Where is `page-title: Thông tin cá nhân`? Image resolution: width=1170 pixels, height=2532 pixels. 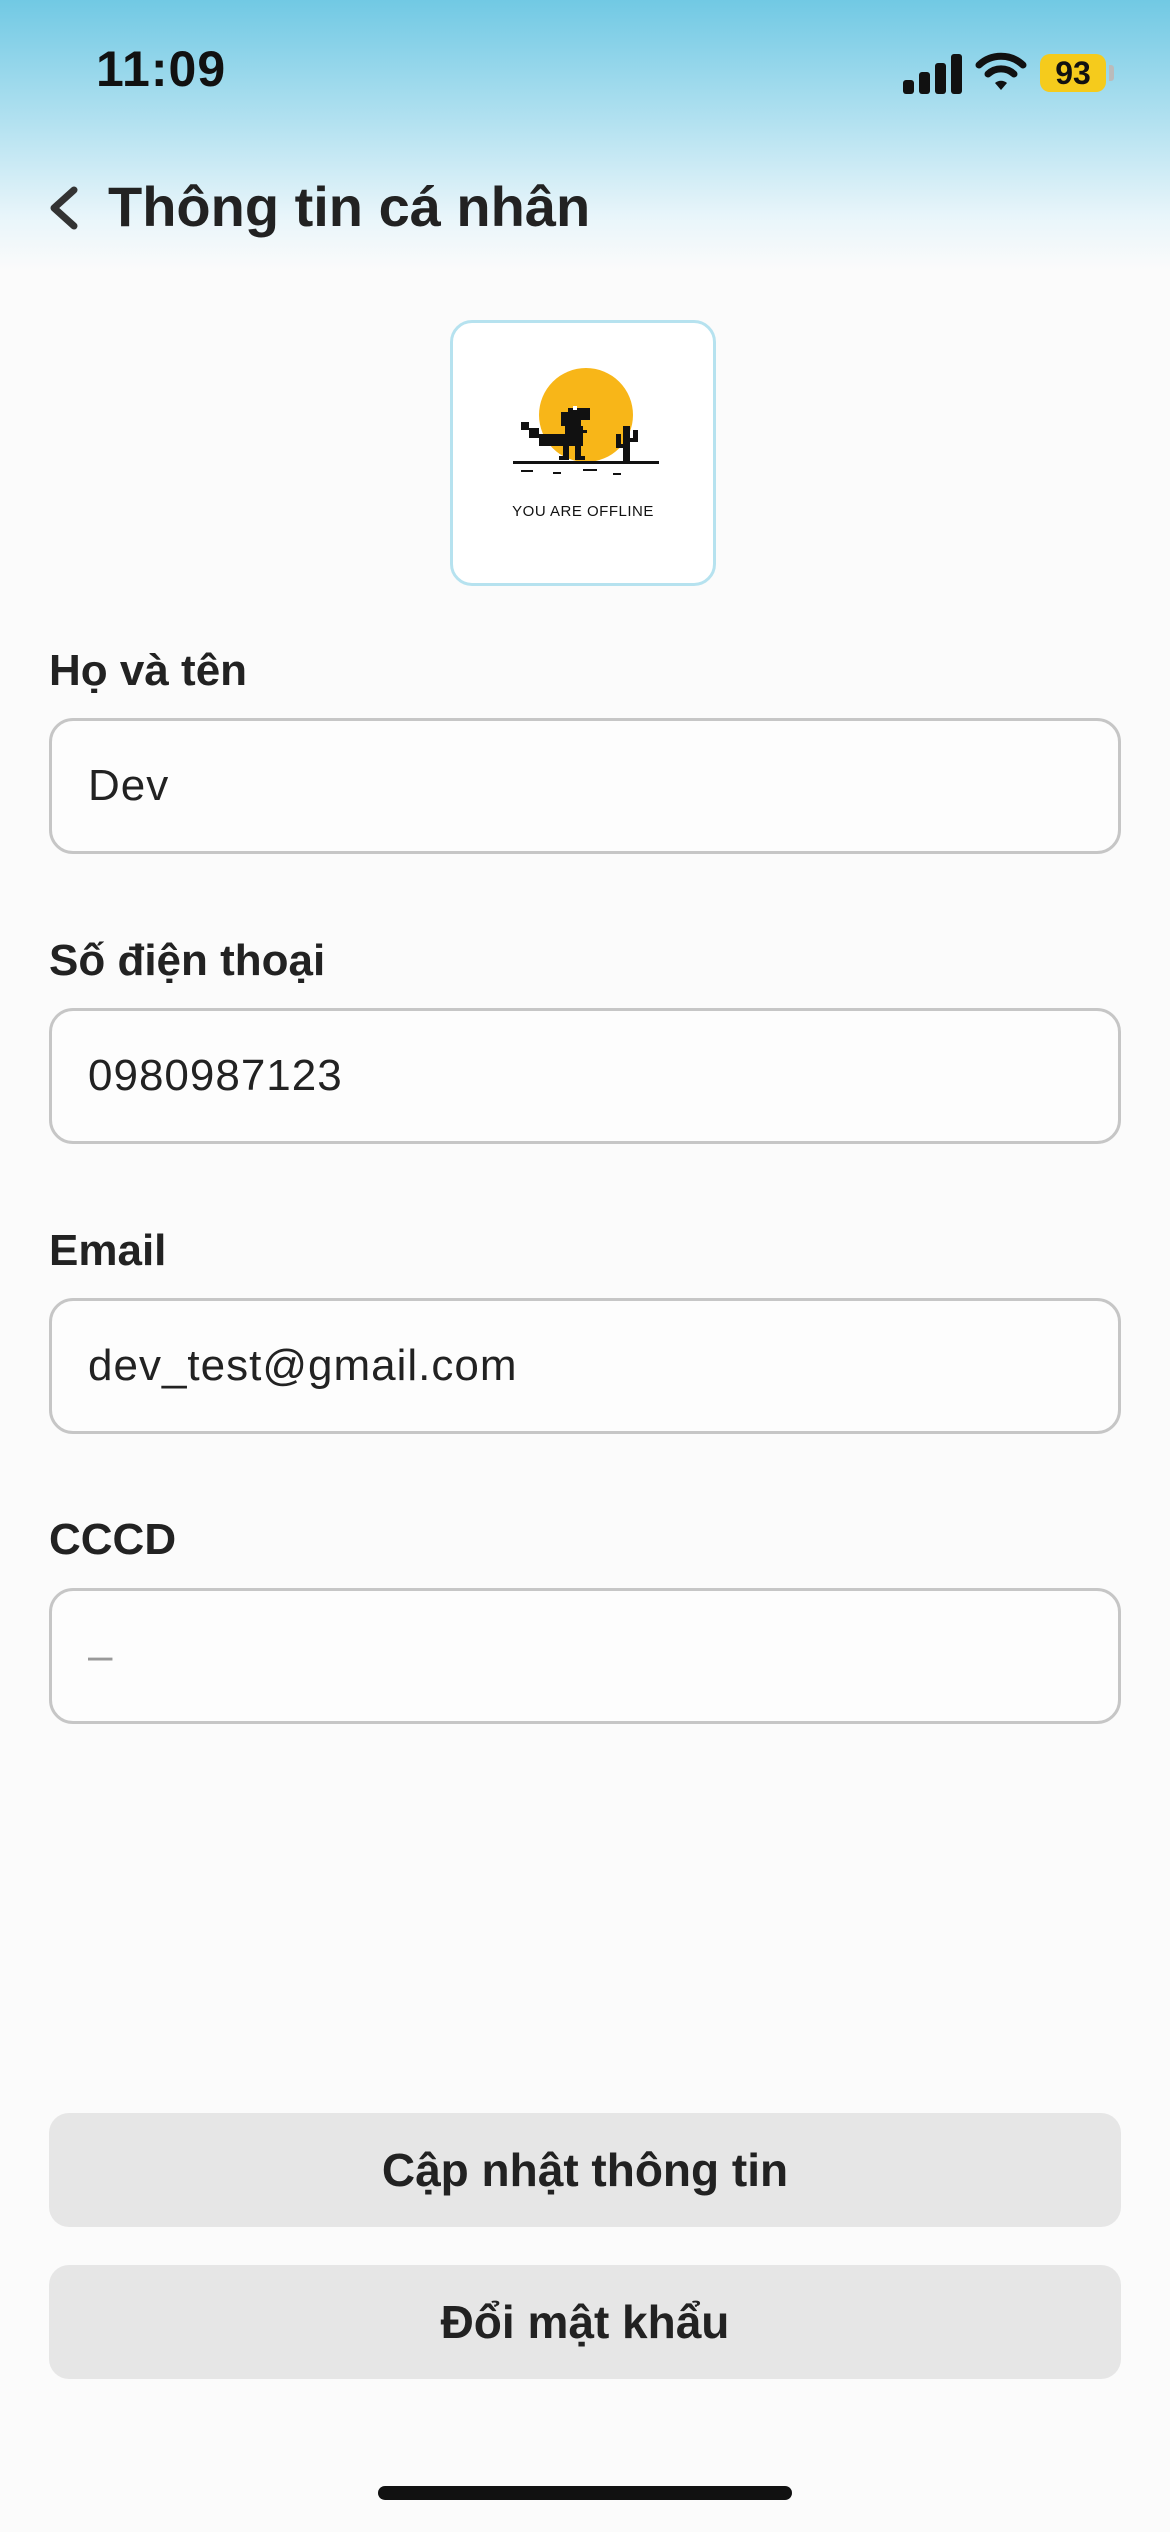 page-title: Thông tin cá nhân is located at coordinates (349, 206).